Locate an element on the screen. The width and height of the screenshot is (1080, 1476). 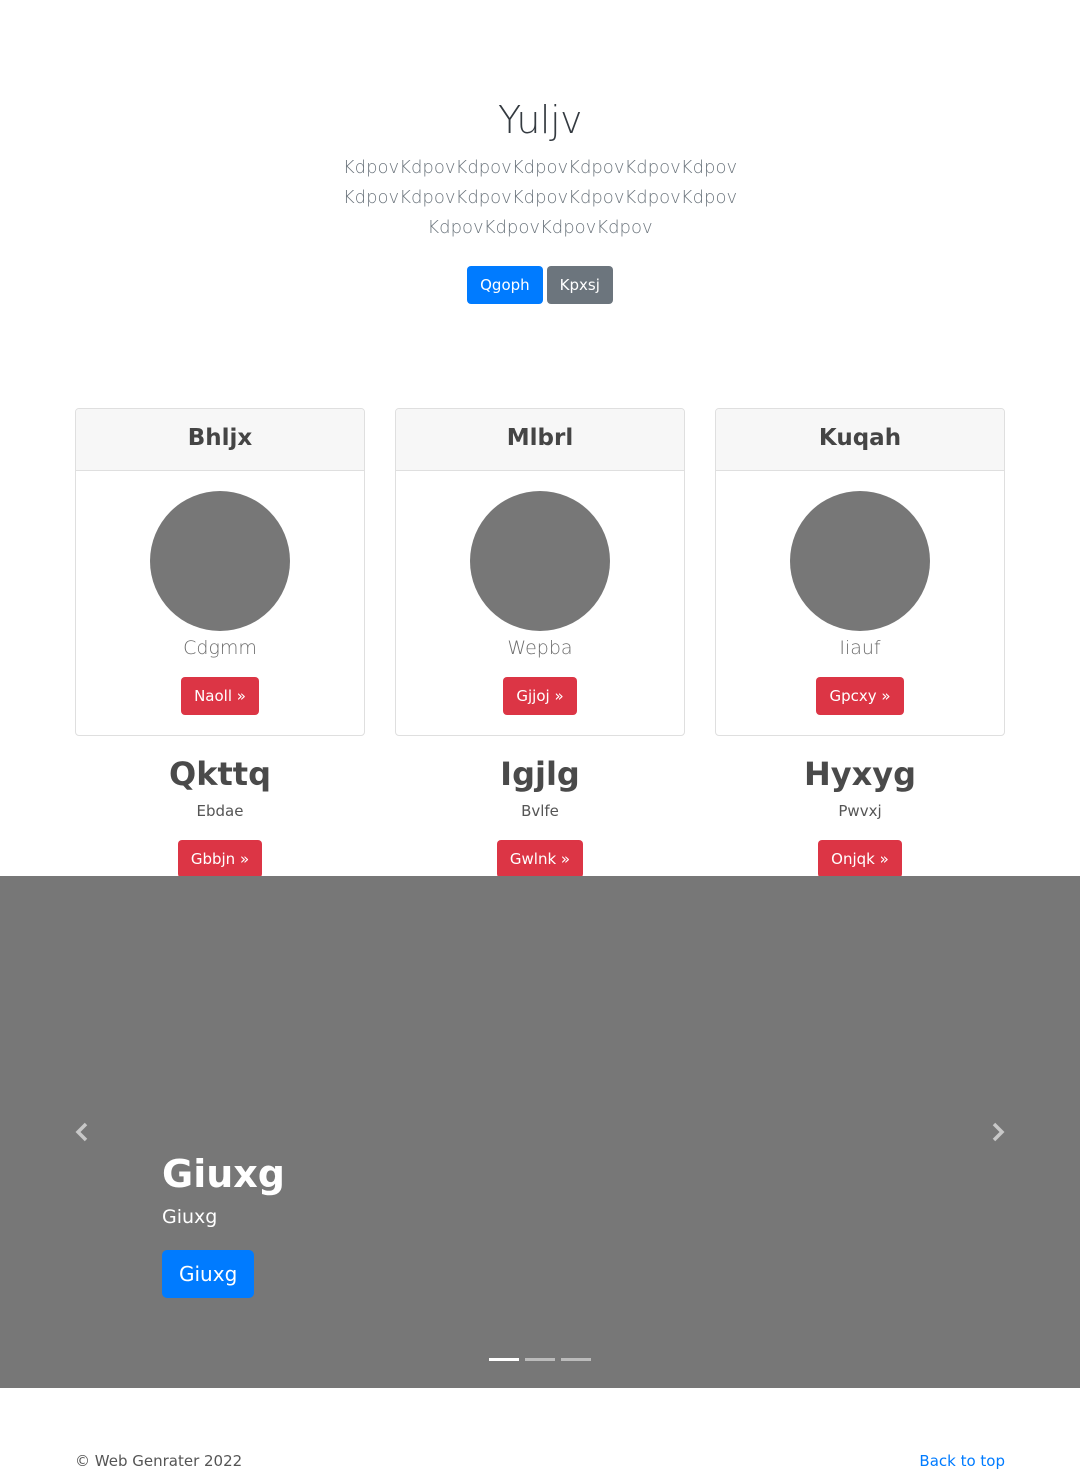
carousel-caption: Giuxg Giuxg Giuxg is located at coordinates (223, 1223).